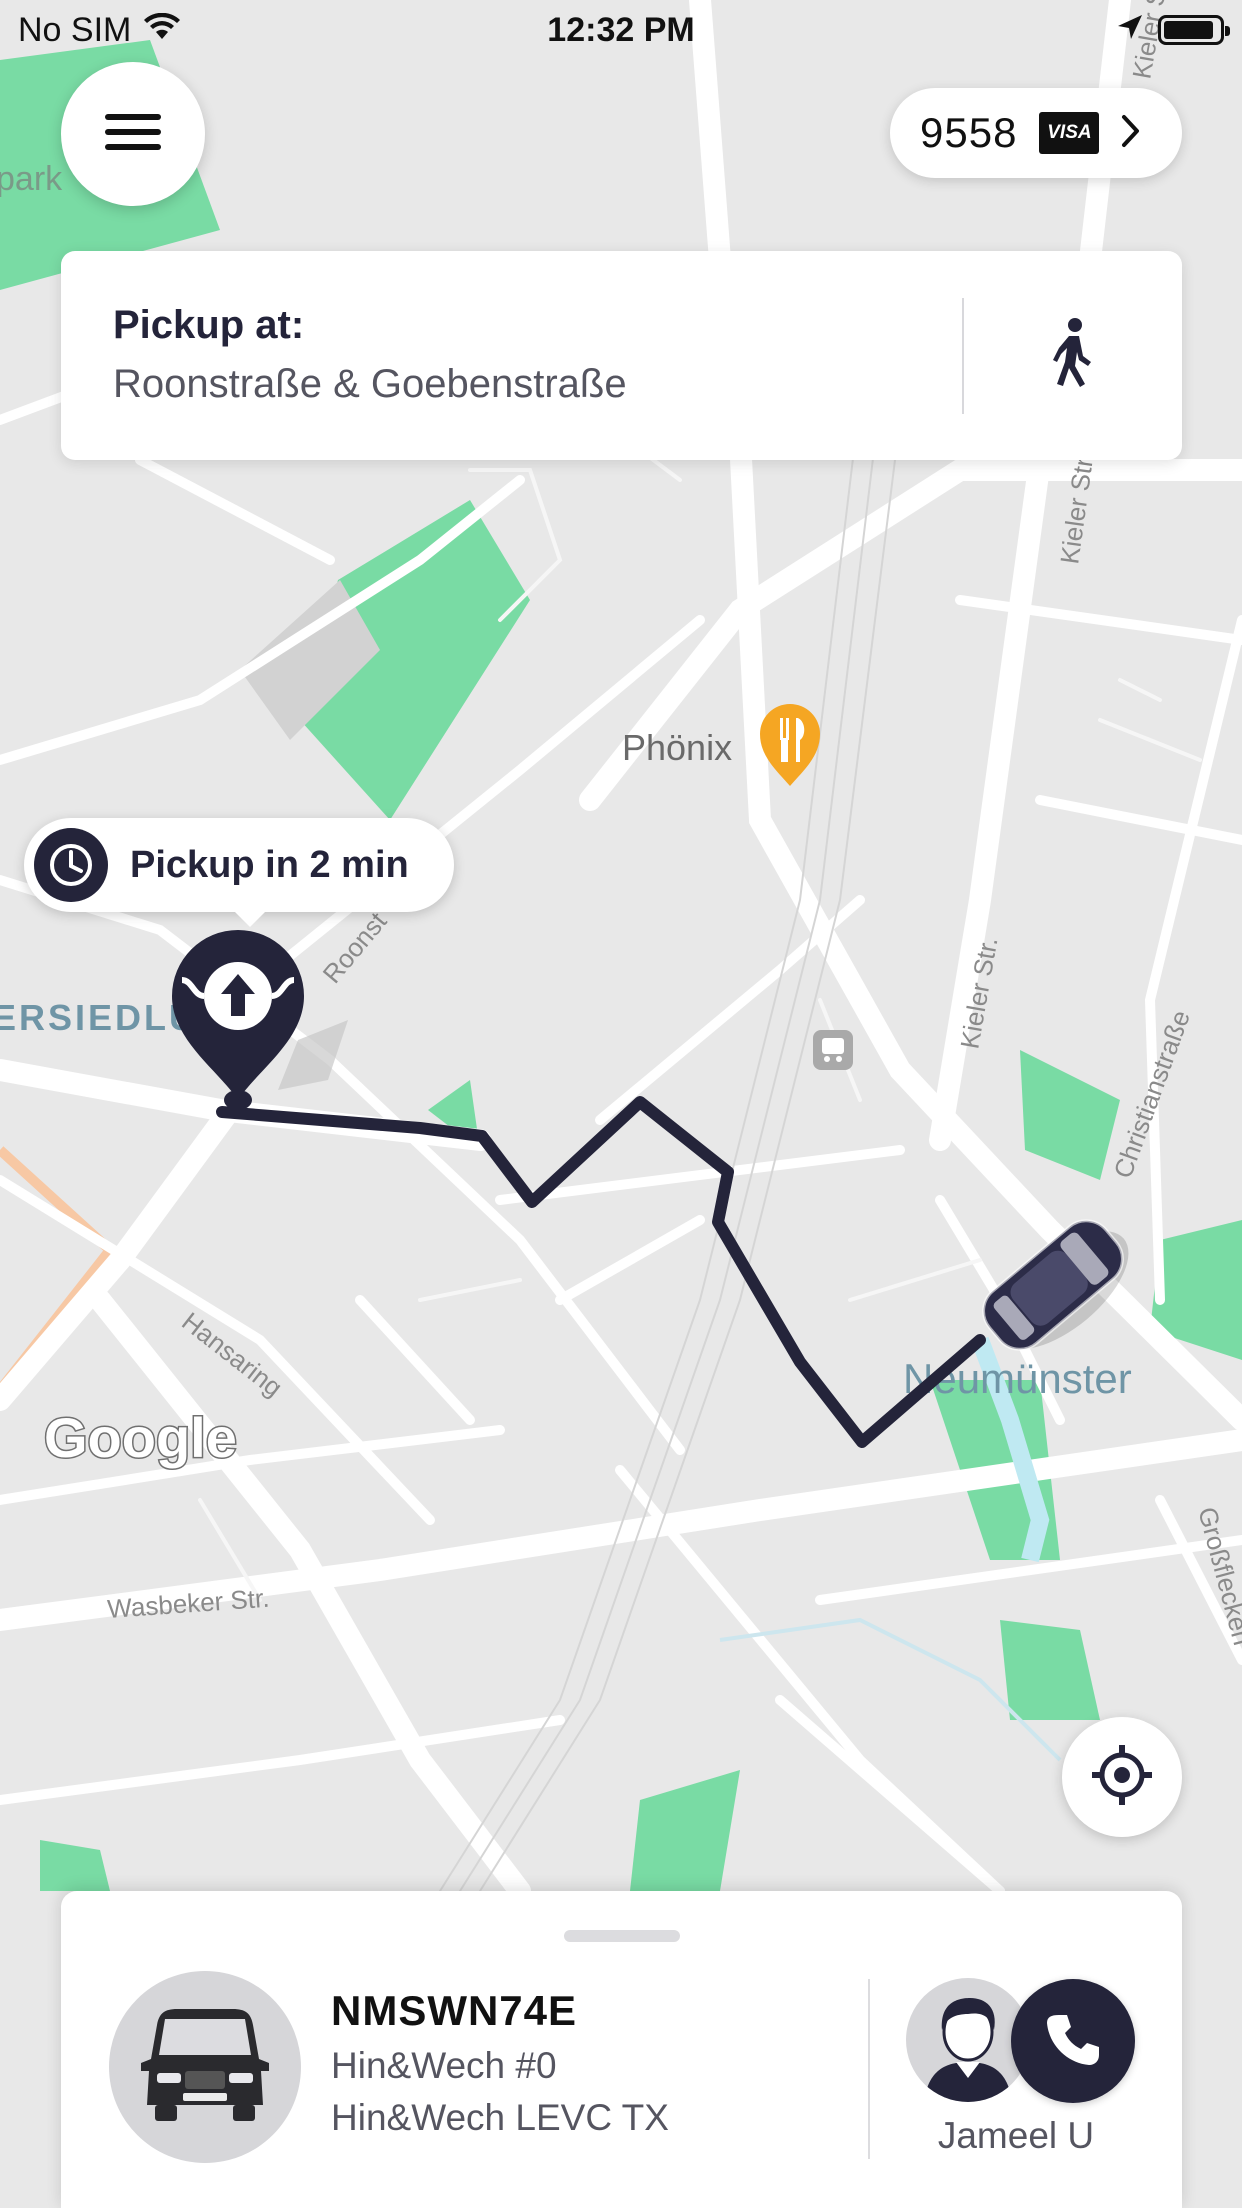  I want to click on payment-card-digits: 9558, so click(969, 132).